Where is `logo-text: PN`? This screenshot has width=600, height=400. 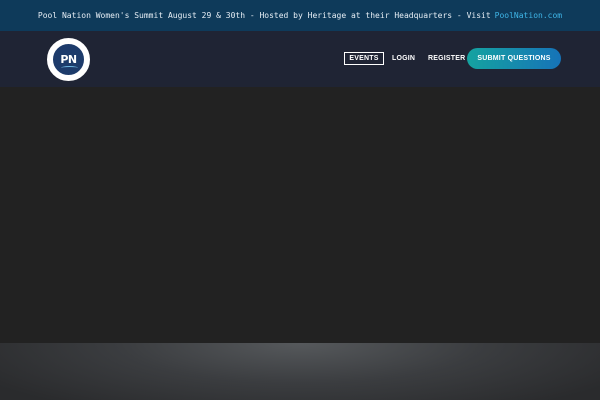
logo-text: PN is located at coordinates (68, 59).